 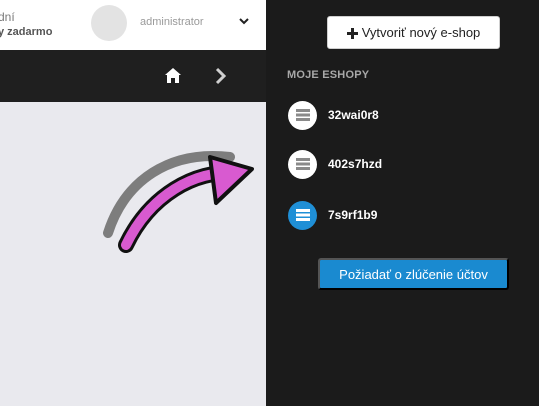 I want to click on eshop-item: 402s7hzd, so click(x=335, y=164).